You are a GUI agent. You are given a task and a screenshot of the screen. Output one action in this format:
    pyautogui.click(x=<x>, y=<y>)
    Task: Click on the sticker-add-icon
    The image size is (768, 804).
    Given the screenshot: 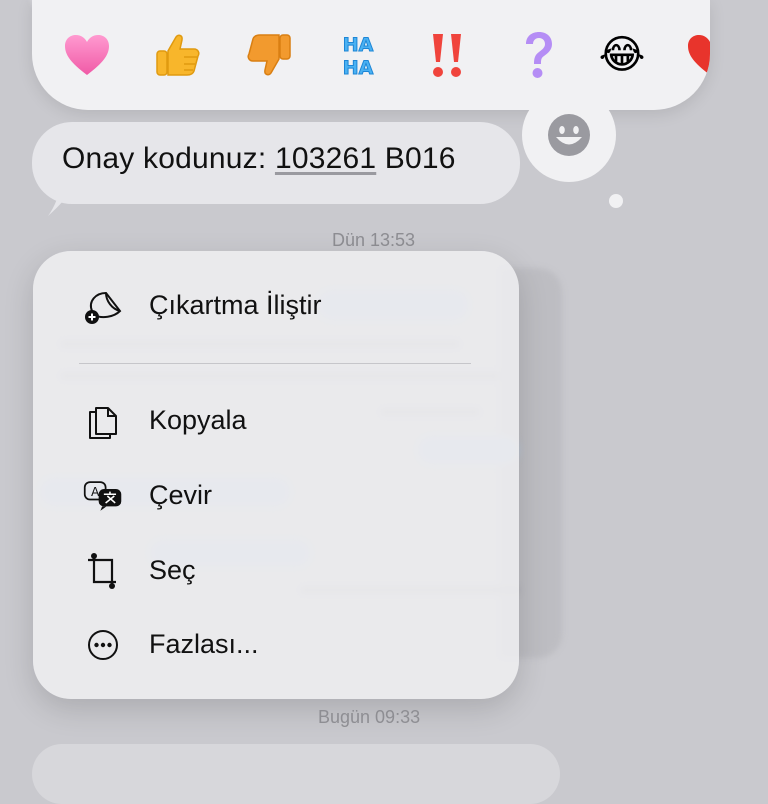 What is the action you would take?
    pyautogui.click(x=103, y=306)
    